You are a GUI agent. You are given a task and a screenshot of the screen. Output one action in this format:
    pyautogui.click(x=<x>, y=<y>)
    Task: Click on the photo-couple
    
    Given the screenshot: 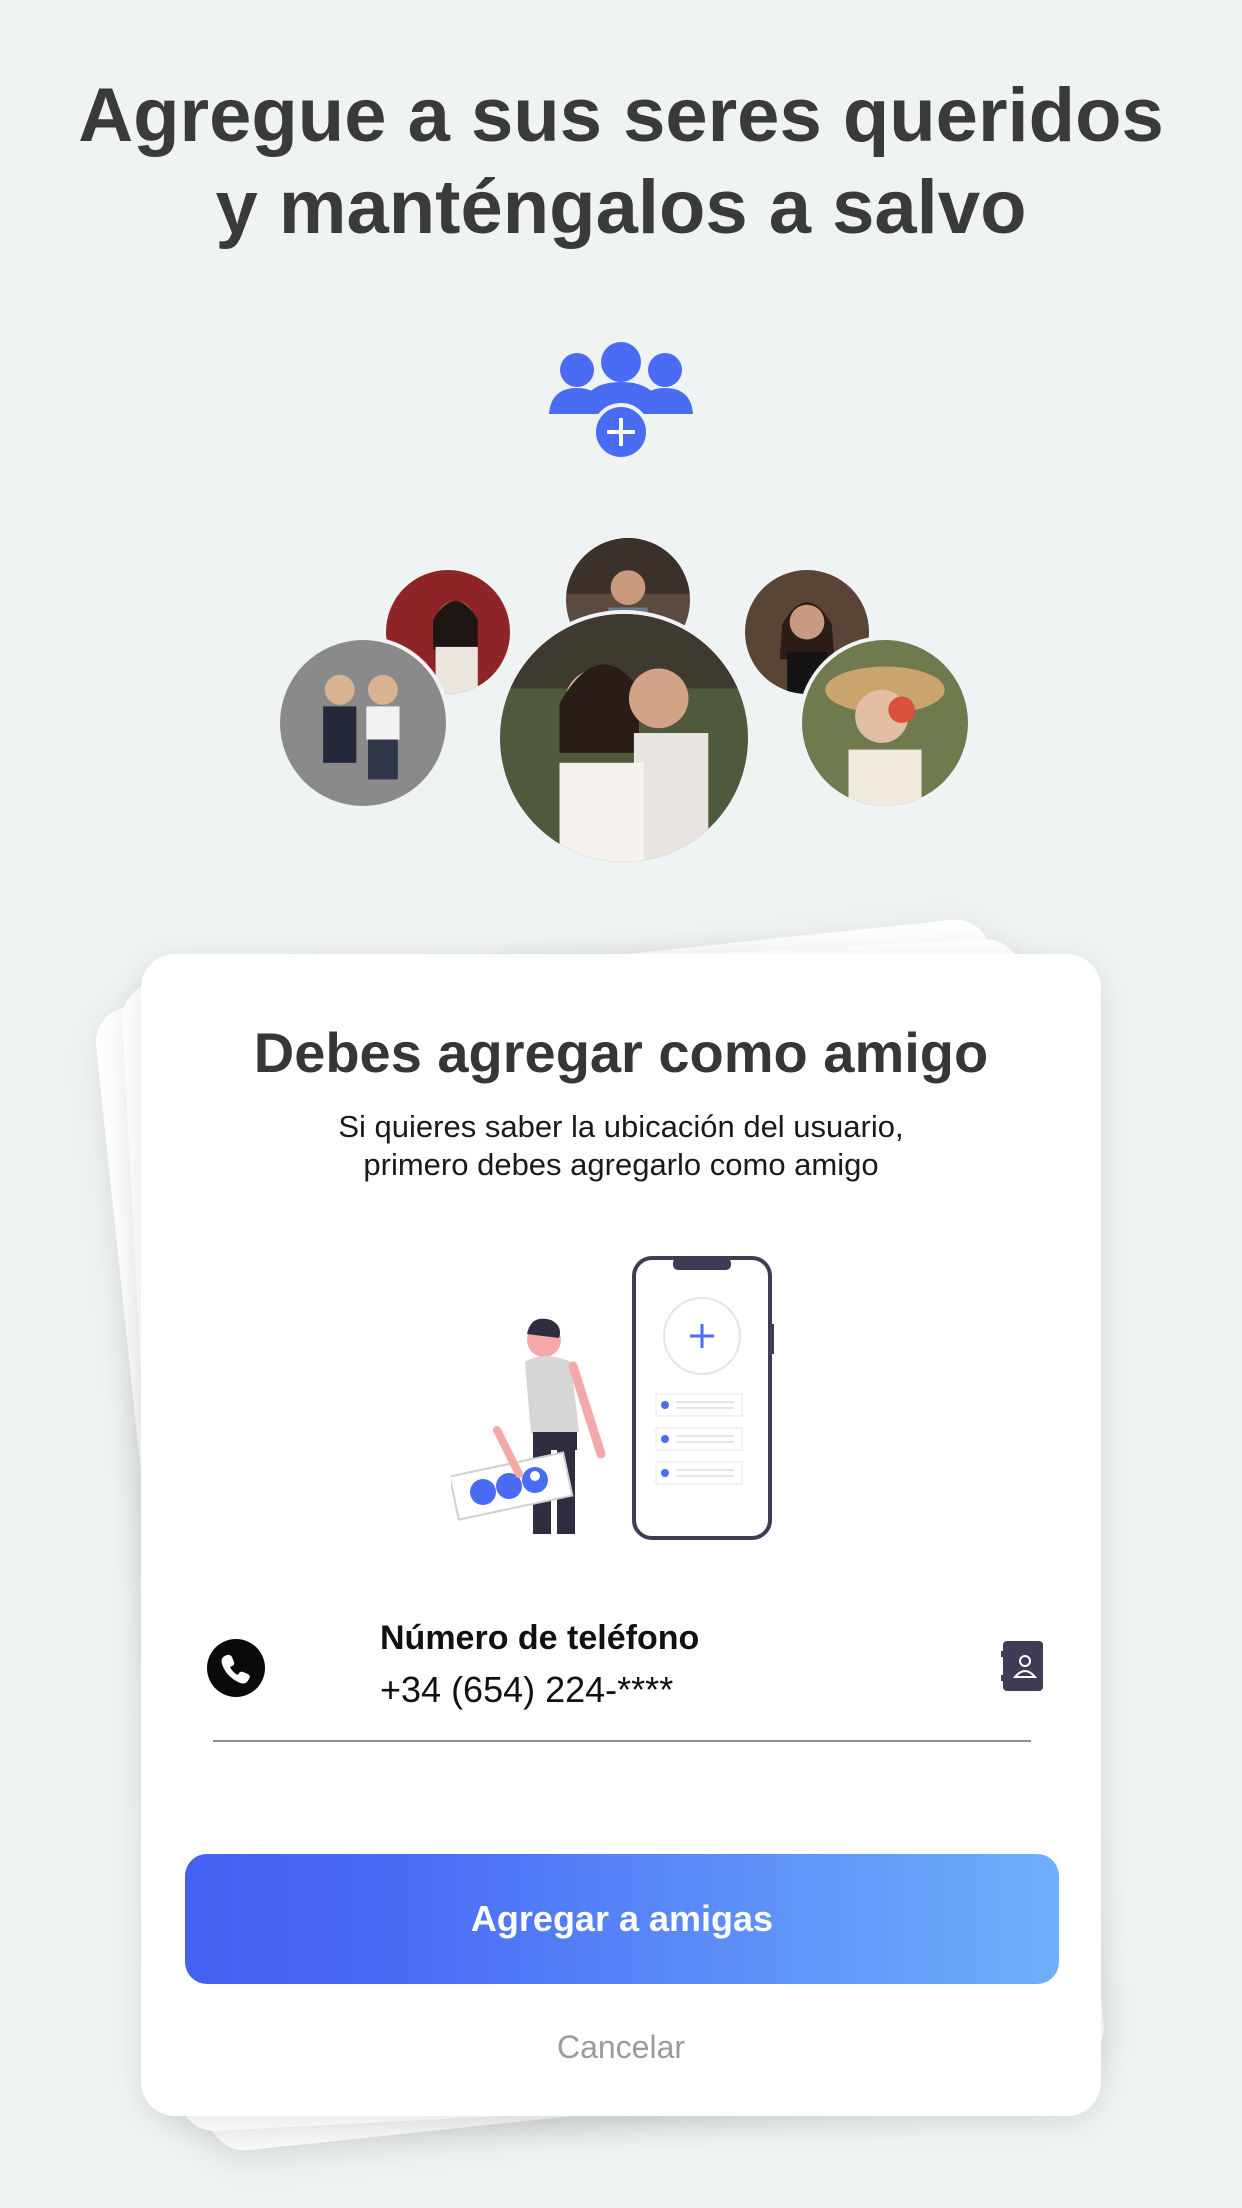 What is the action you would take?
    pyautogui.click(x=624, y=738)
    